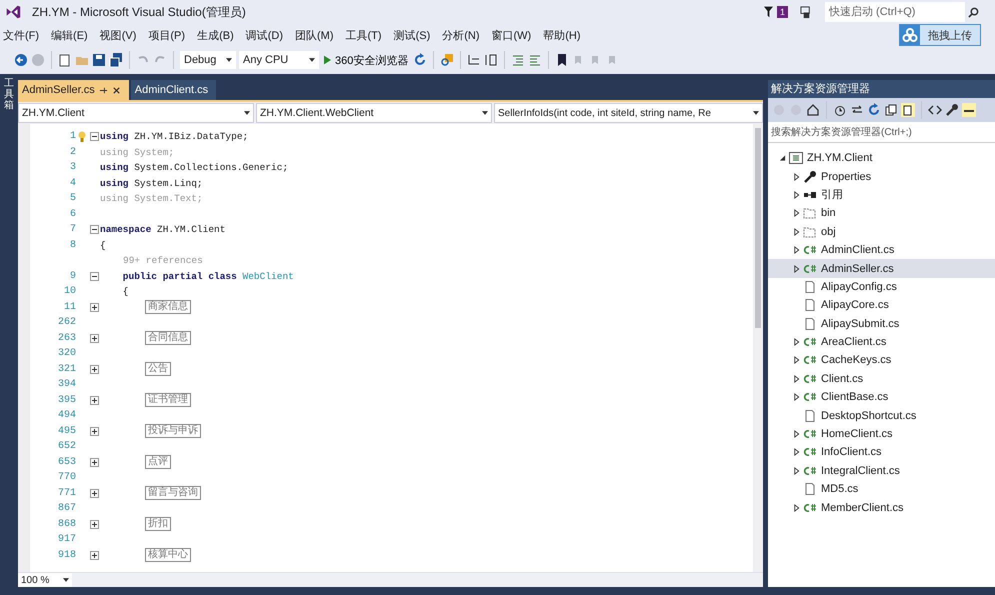 The width and height of the screenshot is (995, 595). I want to click on upload-button: 拖拽上传, so click(940, 35).